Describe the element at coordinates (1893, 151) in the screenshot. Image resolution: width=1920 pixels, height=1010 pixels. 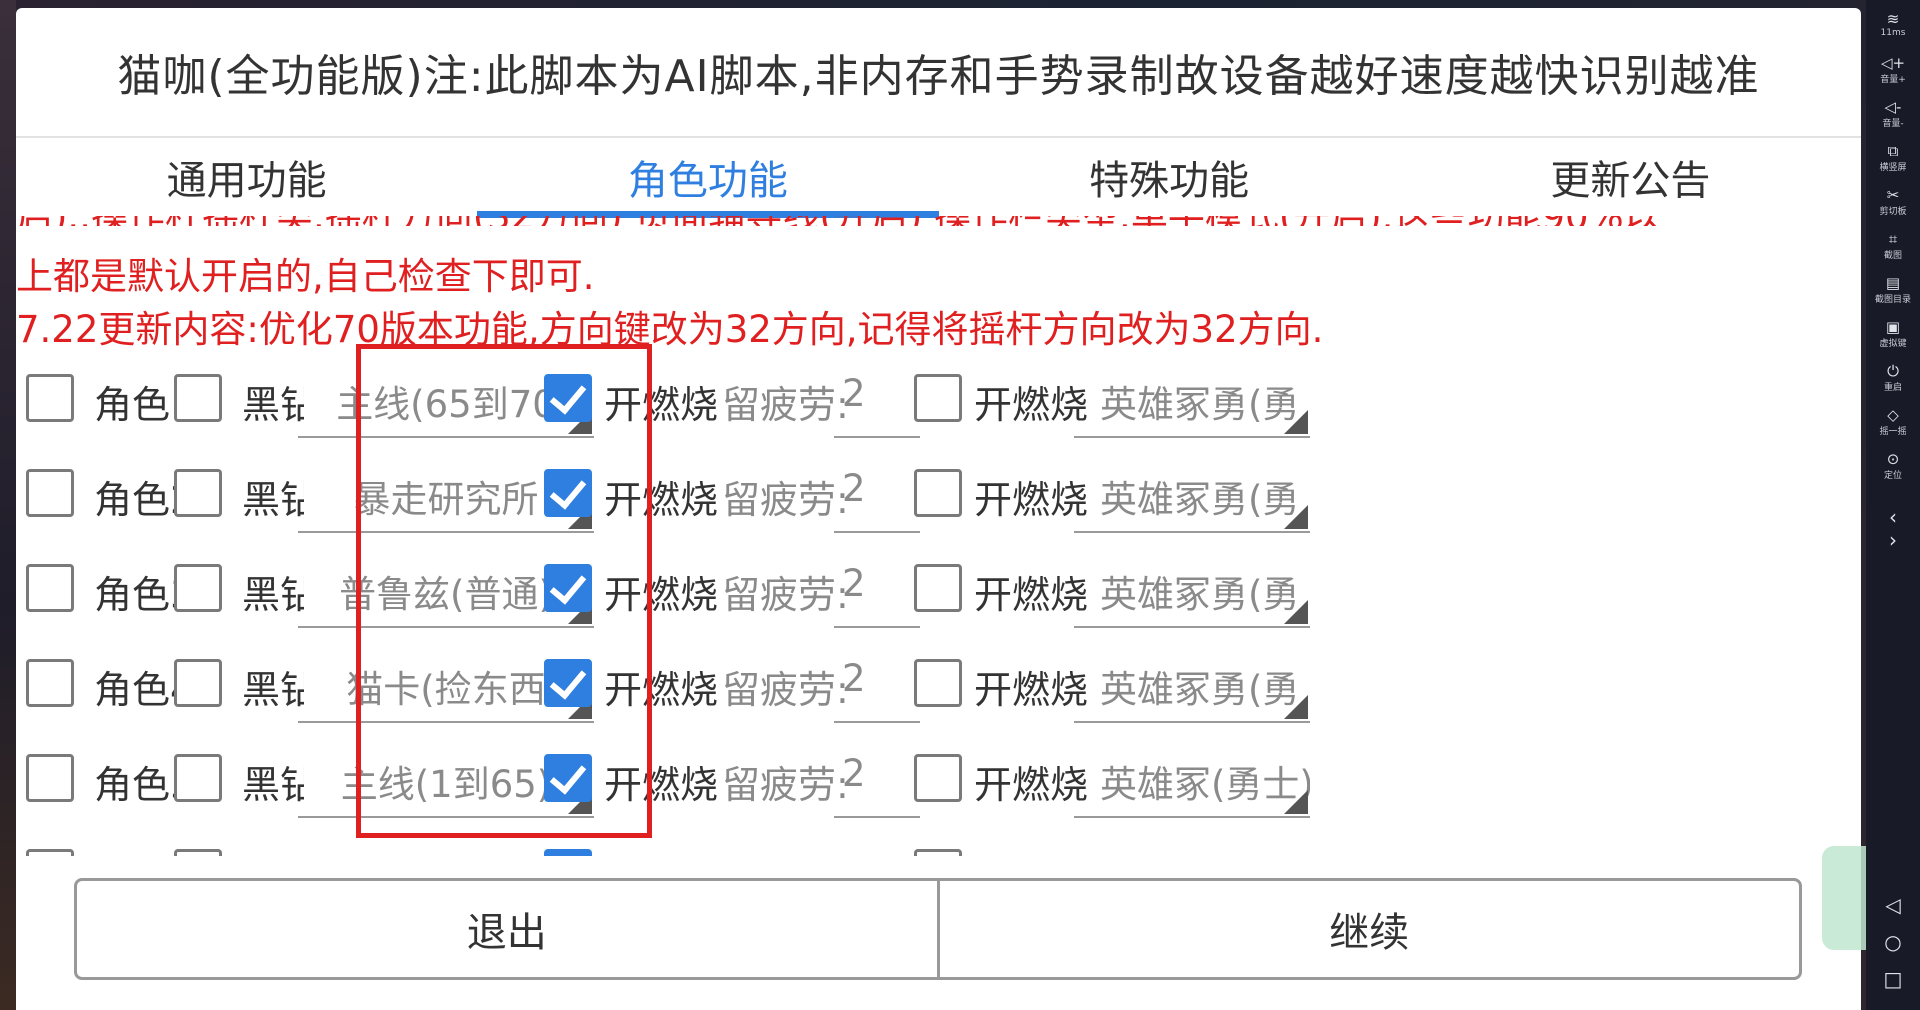
I see `rotate-screen-icon: ⧉` at that location.